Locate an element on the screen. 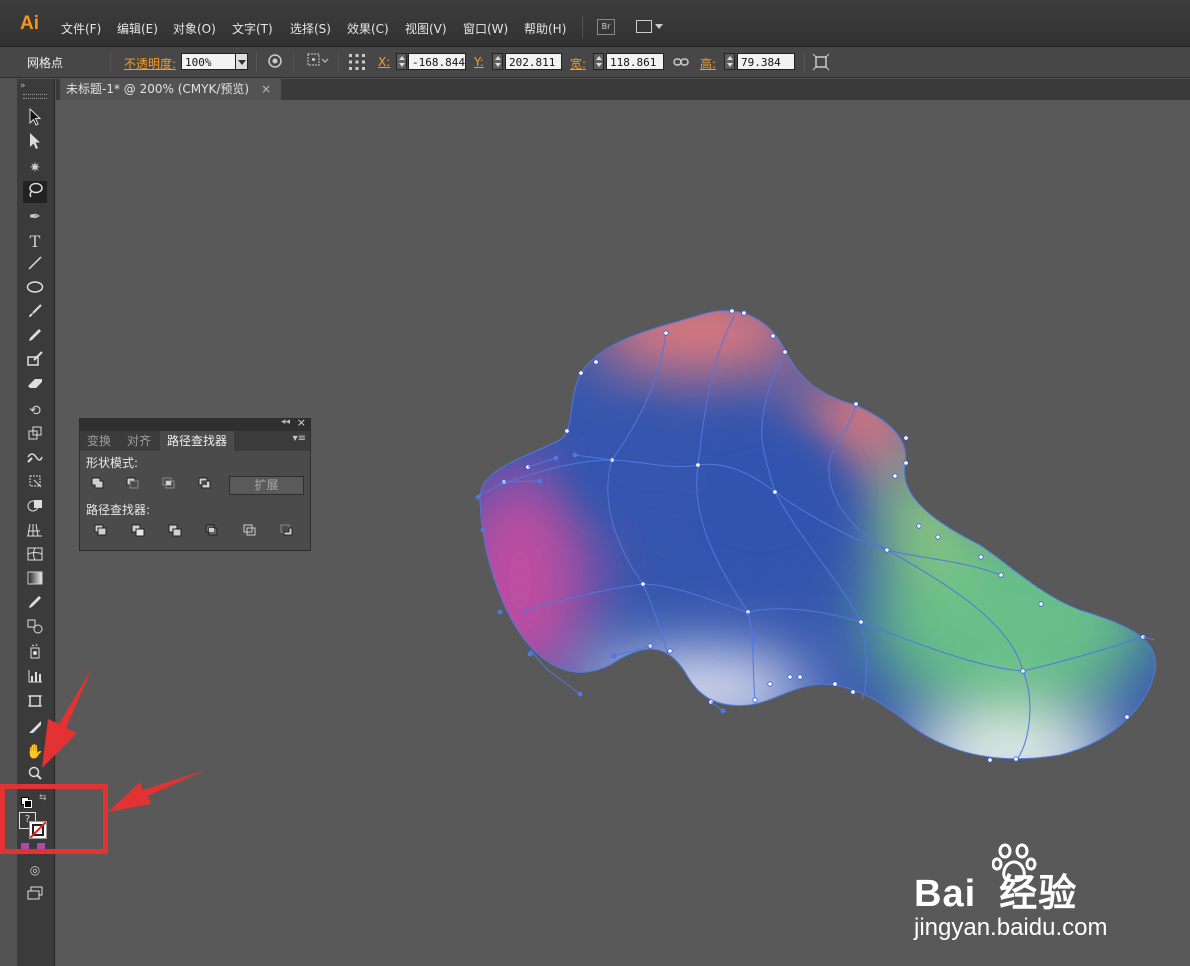 This screenshot has height=966, width=1190. watermark-brand: Bai 经验 is located at coordinates (996, 894).